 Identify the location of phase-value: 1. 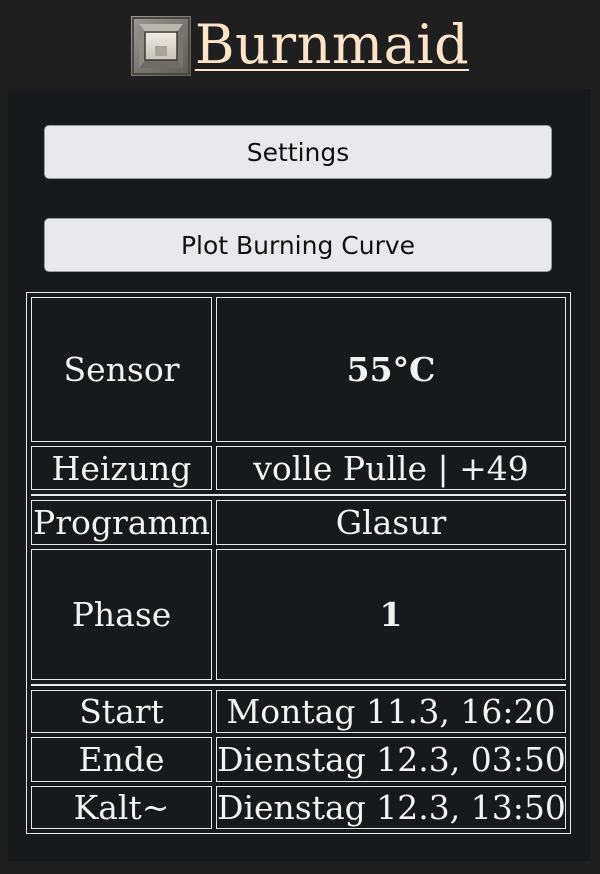
(391, 614).